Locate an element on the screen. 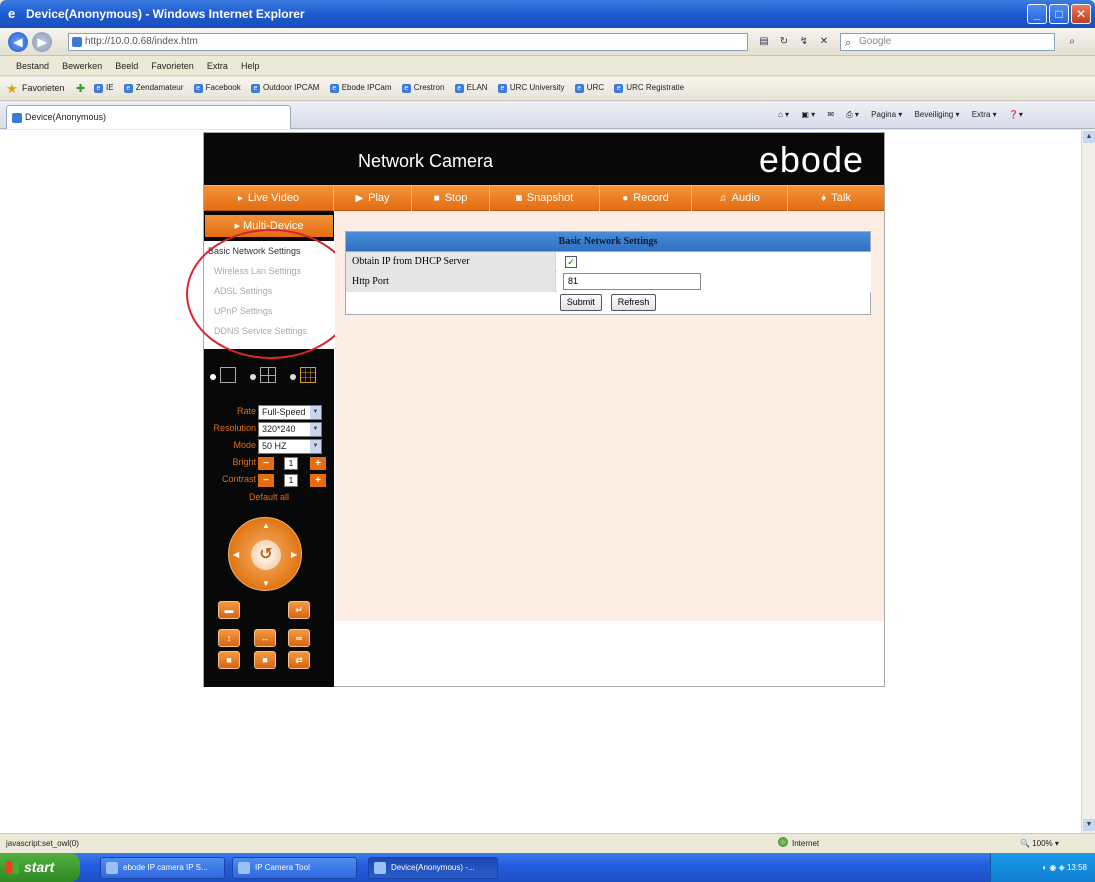  favorite-link: Facebook is located at coordinates (217, 87).